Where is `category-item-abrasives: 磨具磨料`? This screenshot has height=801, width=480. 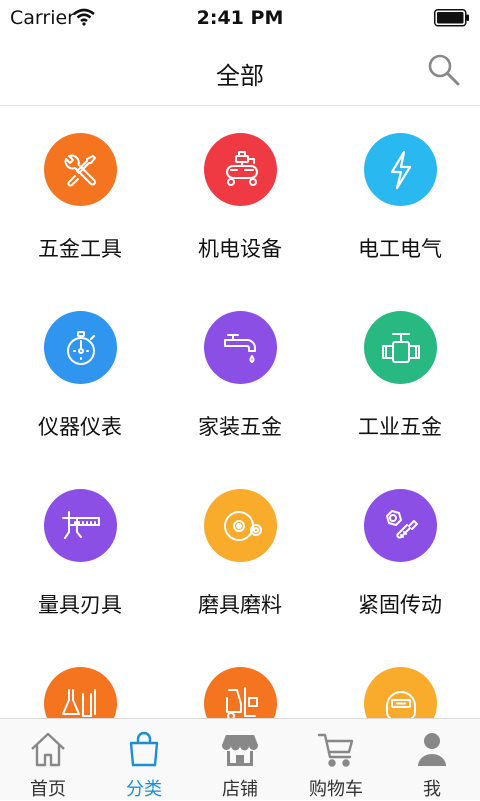
category-item-abrasives: 磨具磨料 is located at coordinates (240, 552).